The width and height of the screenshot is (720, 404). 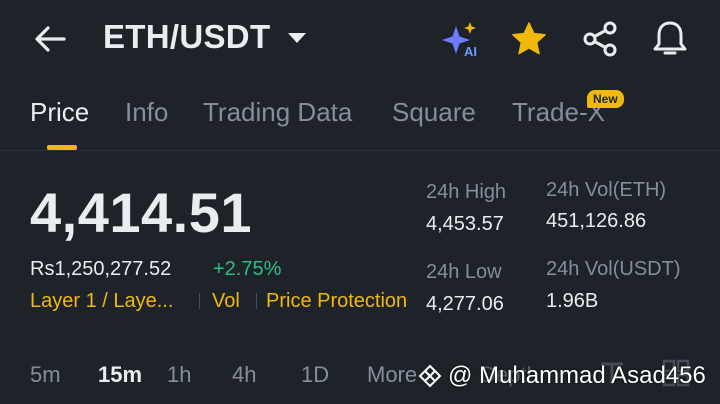 I want to click on tab-square: Square, so click(x=434, y=112).